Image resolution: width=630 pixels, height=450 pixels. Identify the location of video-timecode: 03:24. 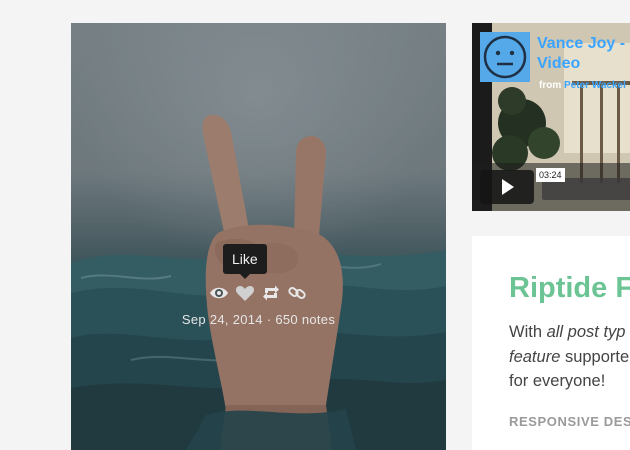
(550, 175).